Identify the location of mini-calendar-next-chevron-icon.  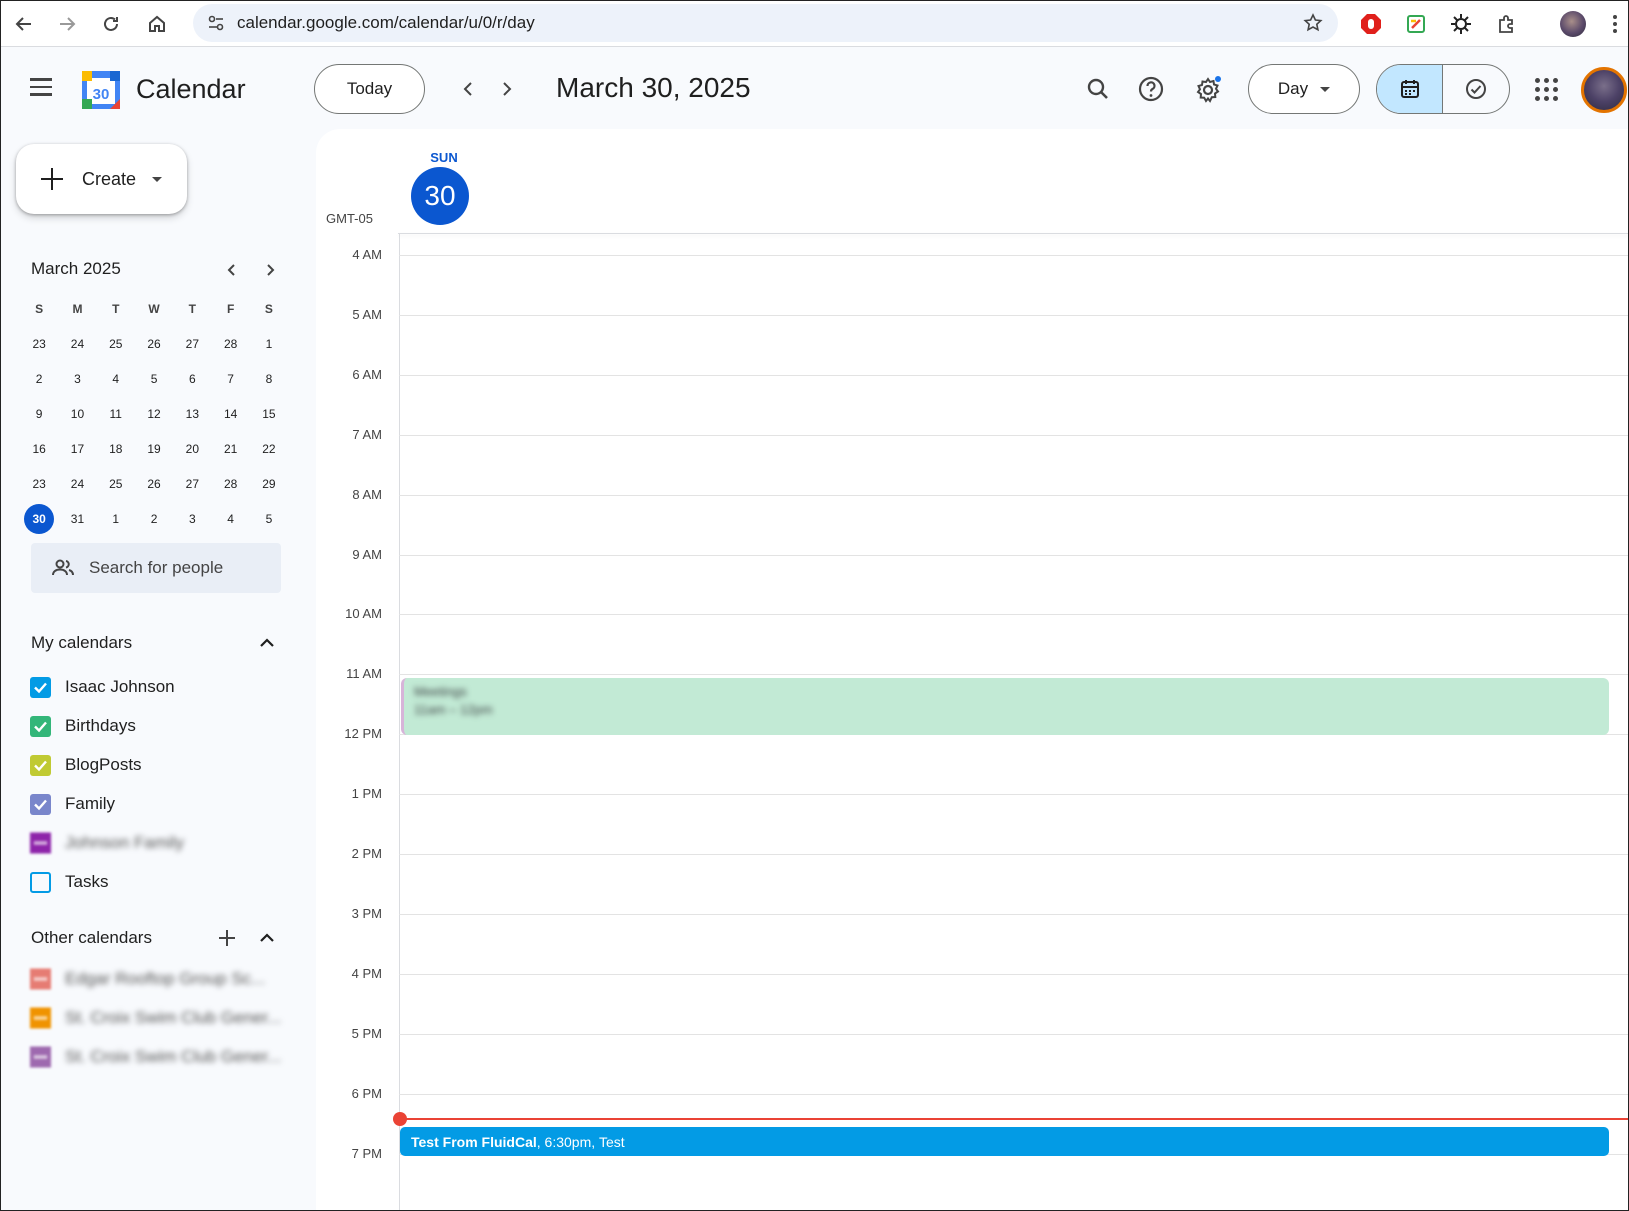
(270, 270).